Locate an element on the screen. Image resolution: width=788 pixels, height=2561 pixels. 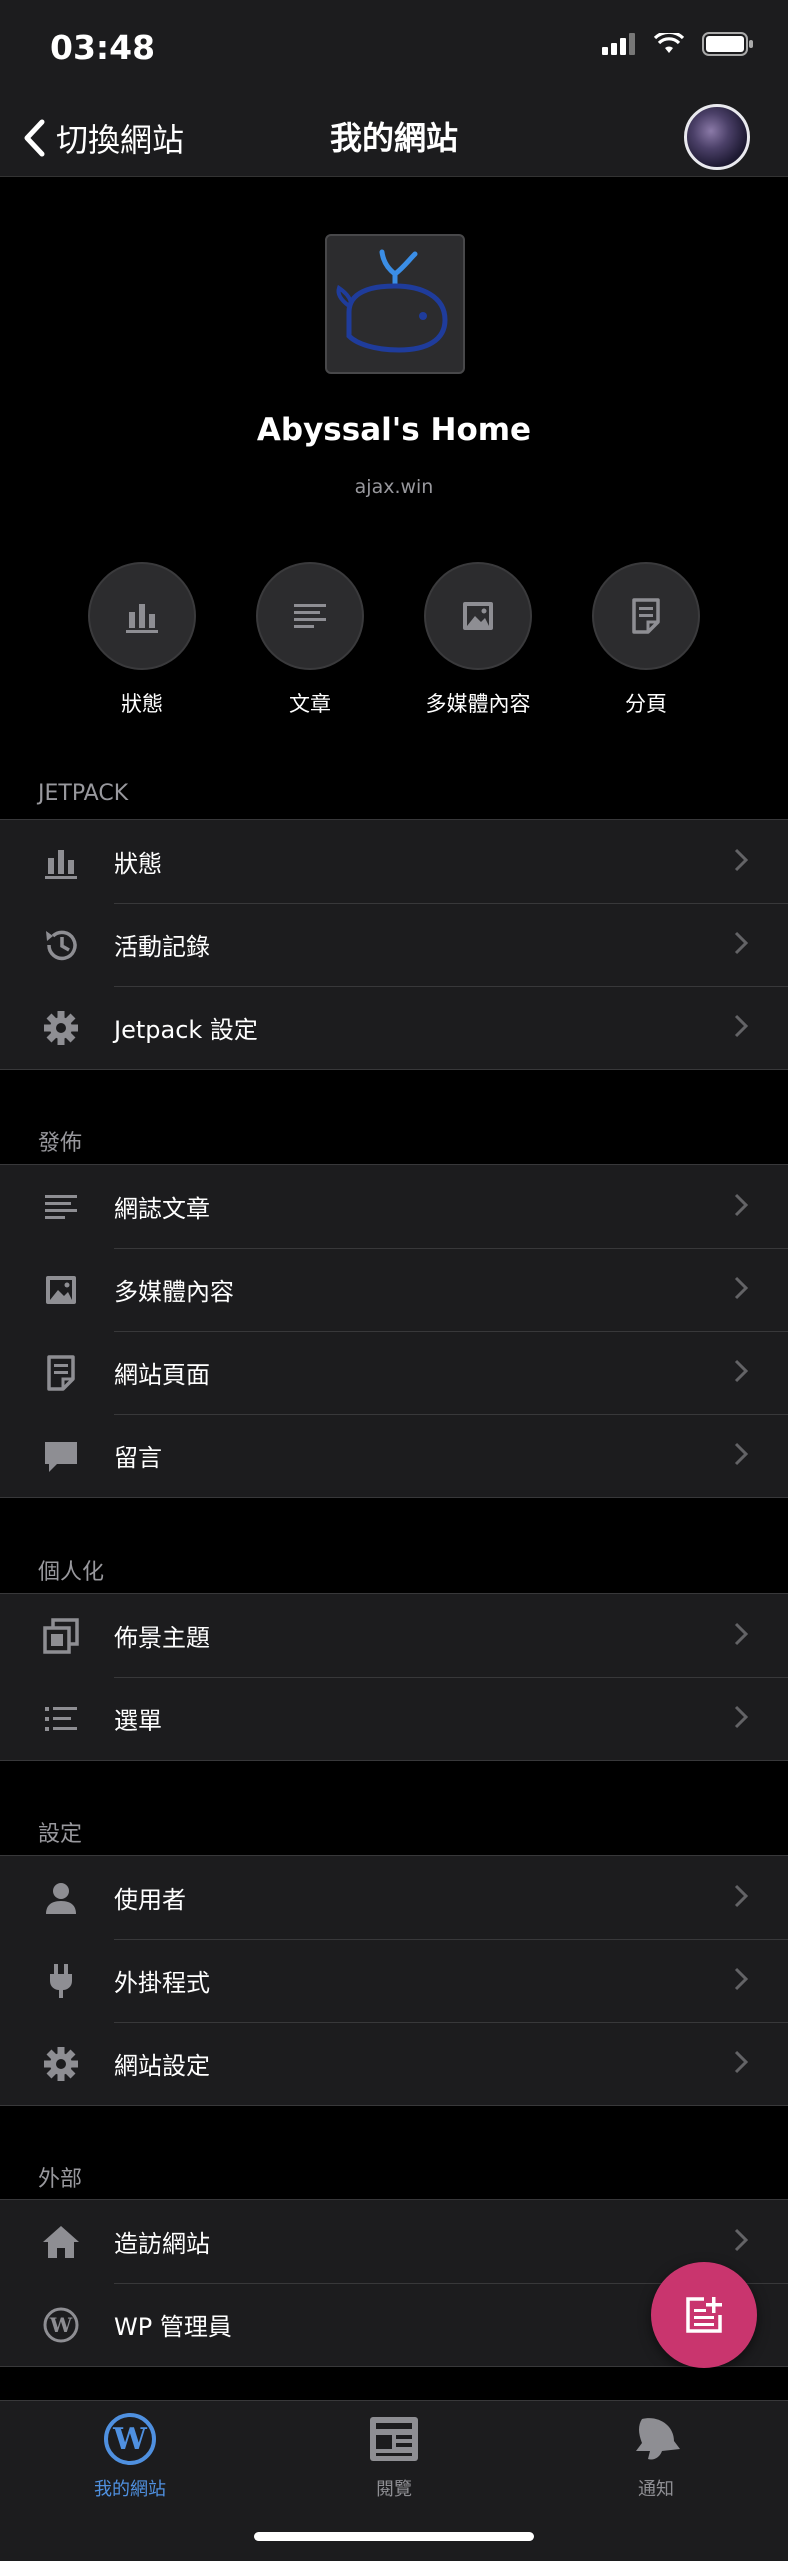
plug-icon is located at coordinates (61, 1980).